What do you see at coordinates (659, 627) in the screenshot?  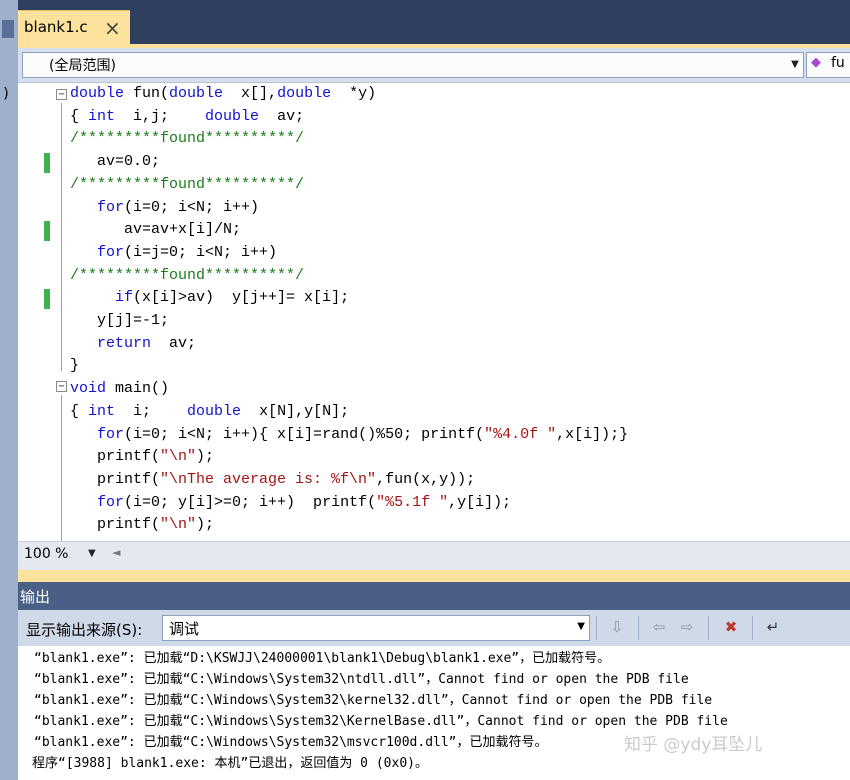 I see `previous-message-icon: ⇦` at bounding box center [659, 627].